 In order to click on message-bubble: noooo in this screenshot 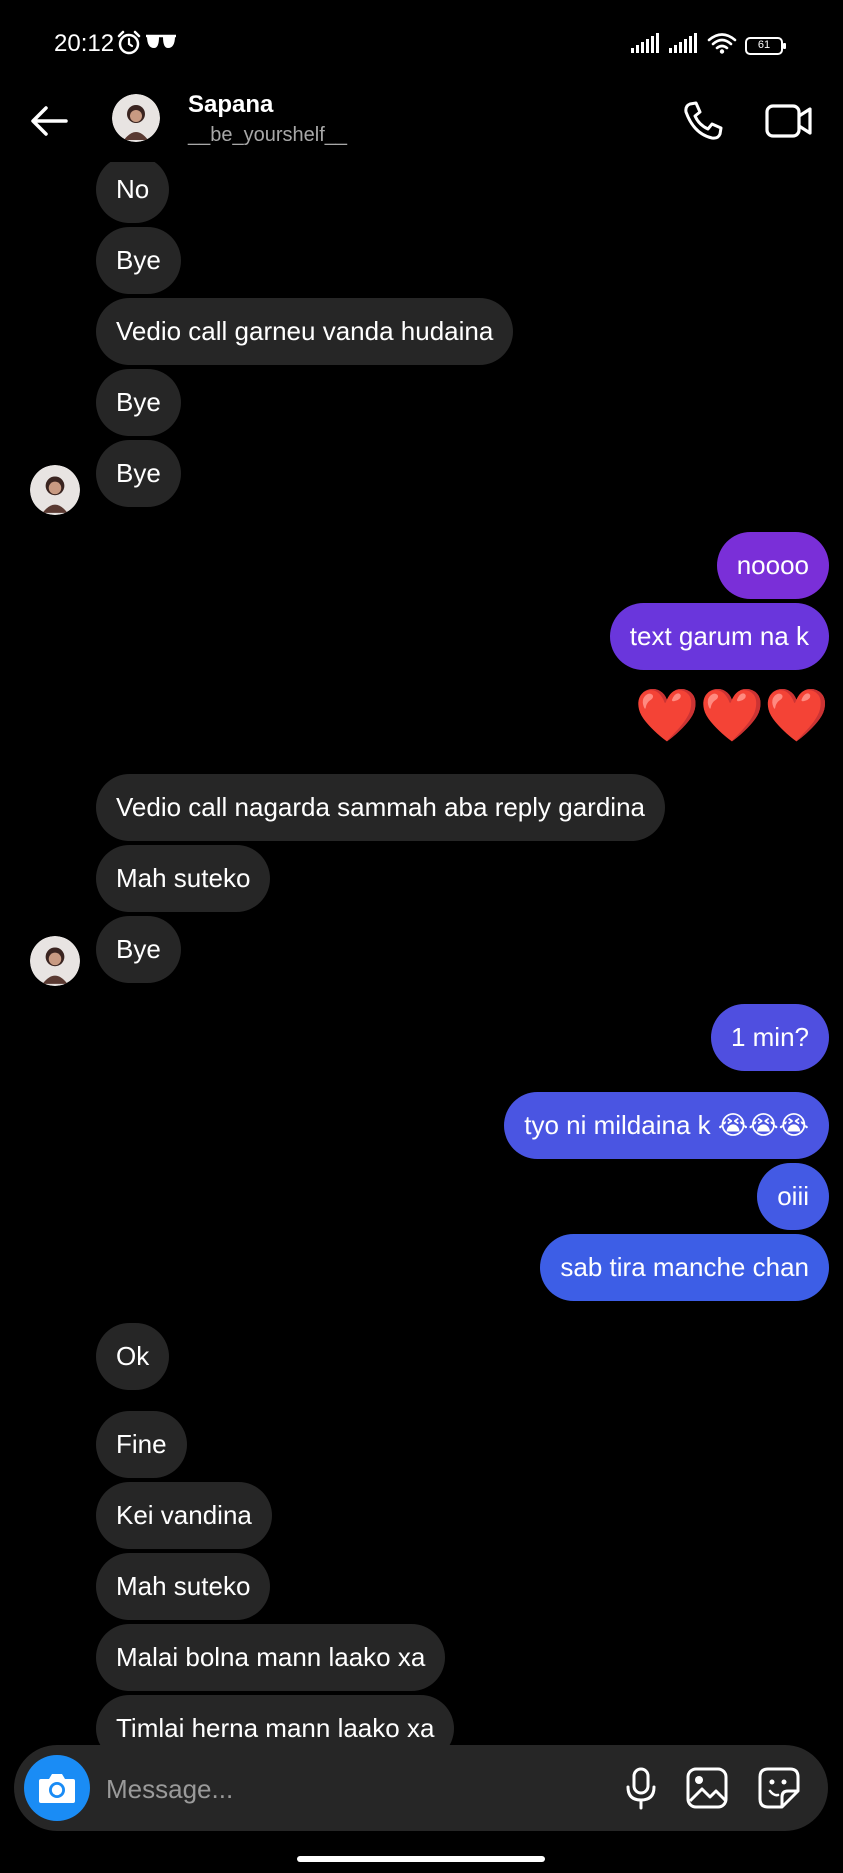, I will do `click(772, 565)`.